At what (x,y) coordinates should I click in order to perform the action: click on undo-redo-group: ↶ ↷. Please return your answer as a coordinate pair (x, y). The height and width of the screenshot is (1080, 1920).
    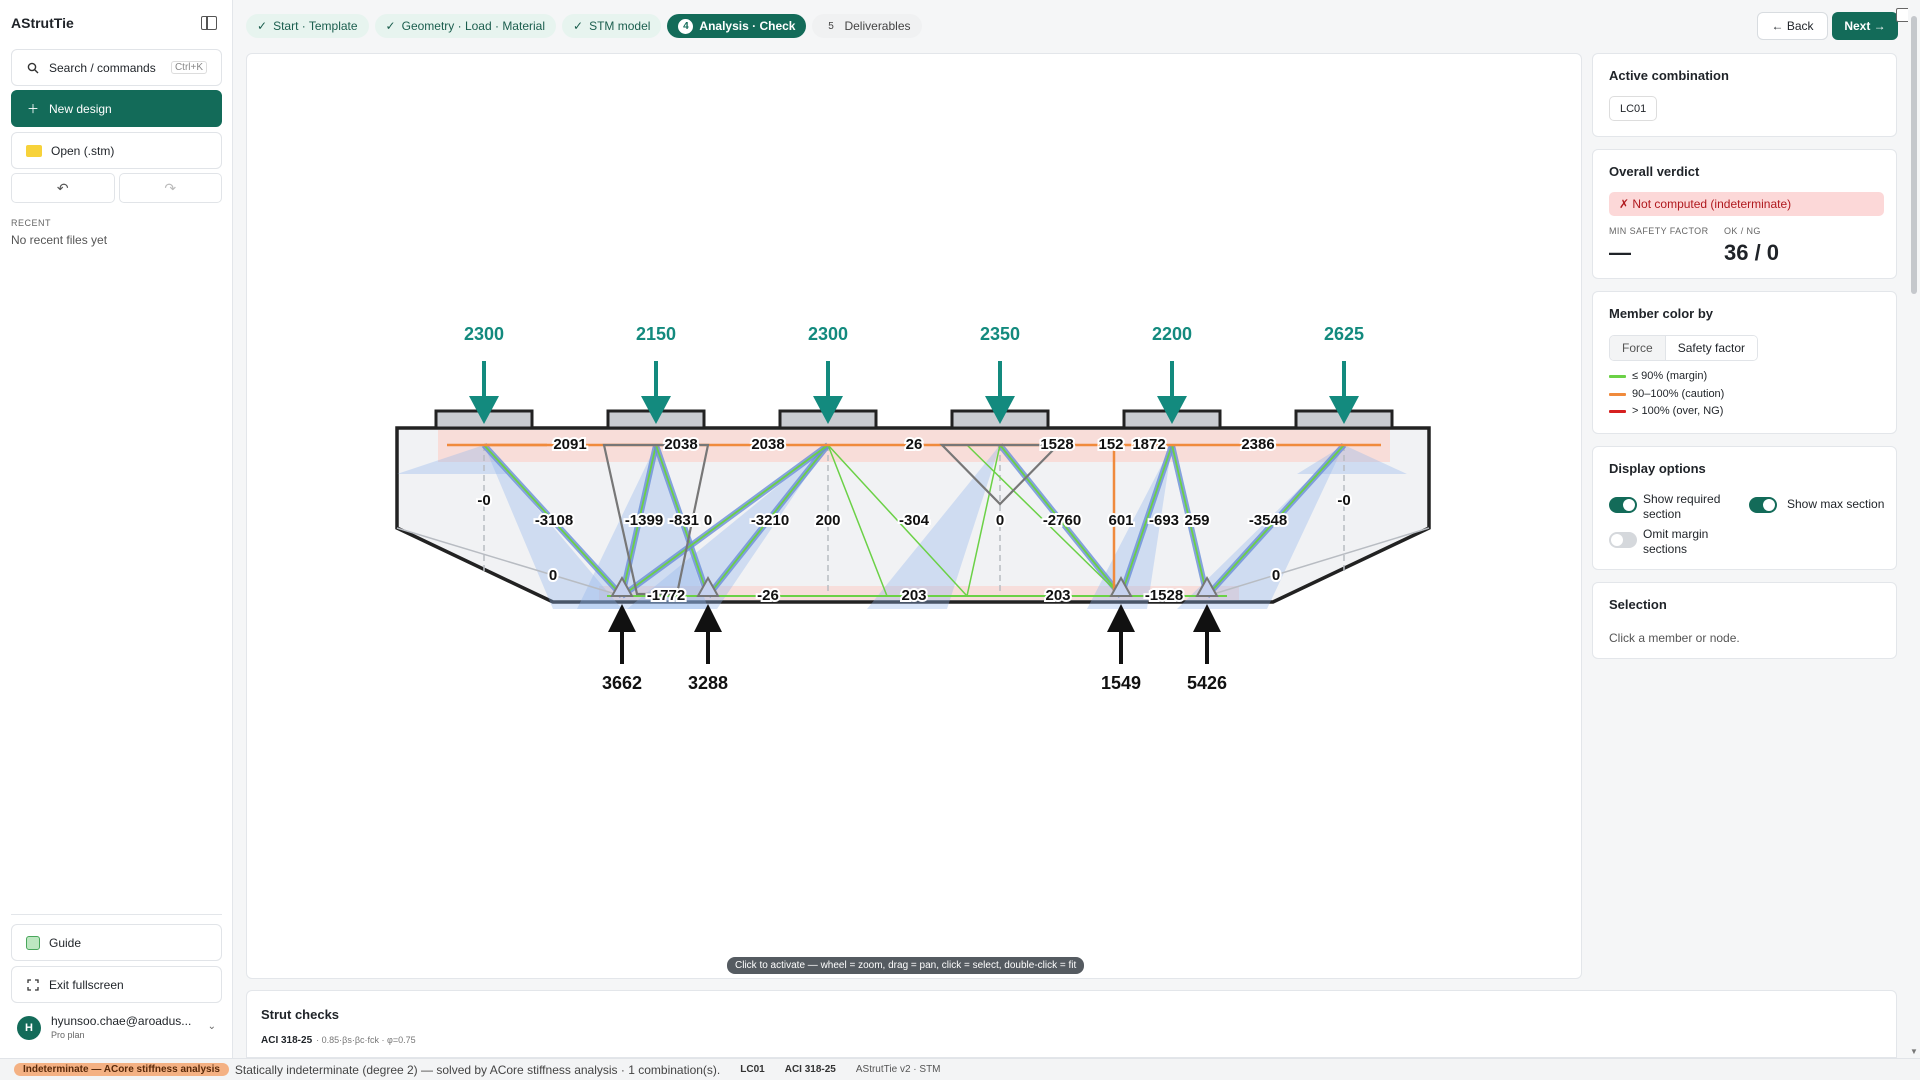
    Looking at the image, I should click on (116, 188).